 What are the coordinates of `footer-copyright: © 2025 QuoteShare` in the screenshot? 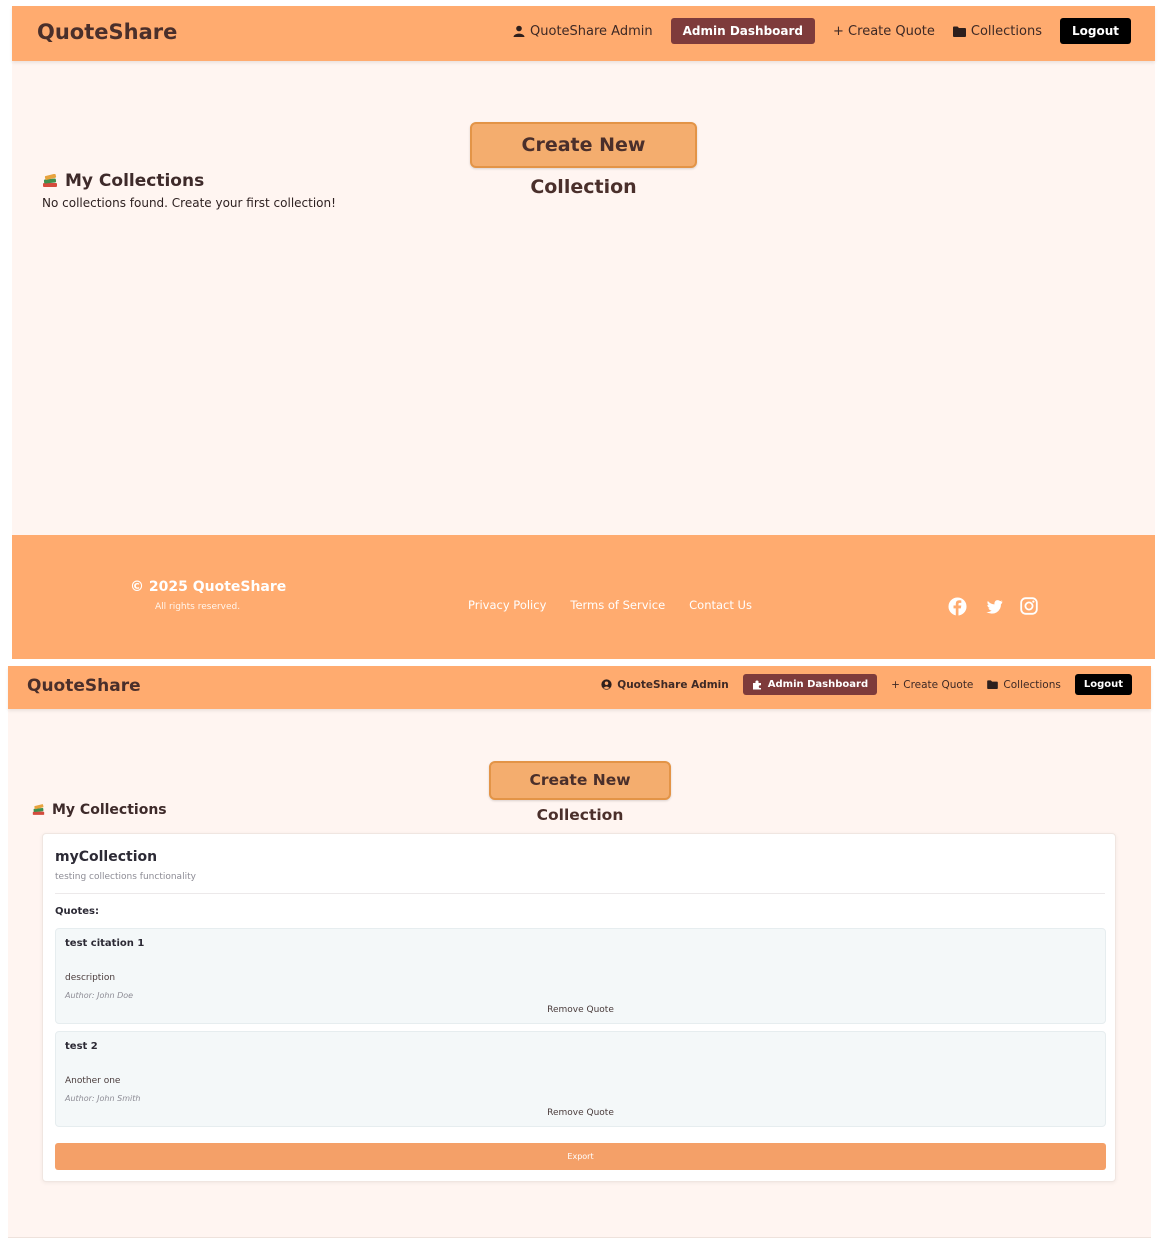 It's located at (208, 587).